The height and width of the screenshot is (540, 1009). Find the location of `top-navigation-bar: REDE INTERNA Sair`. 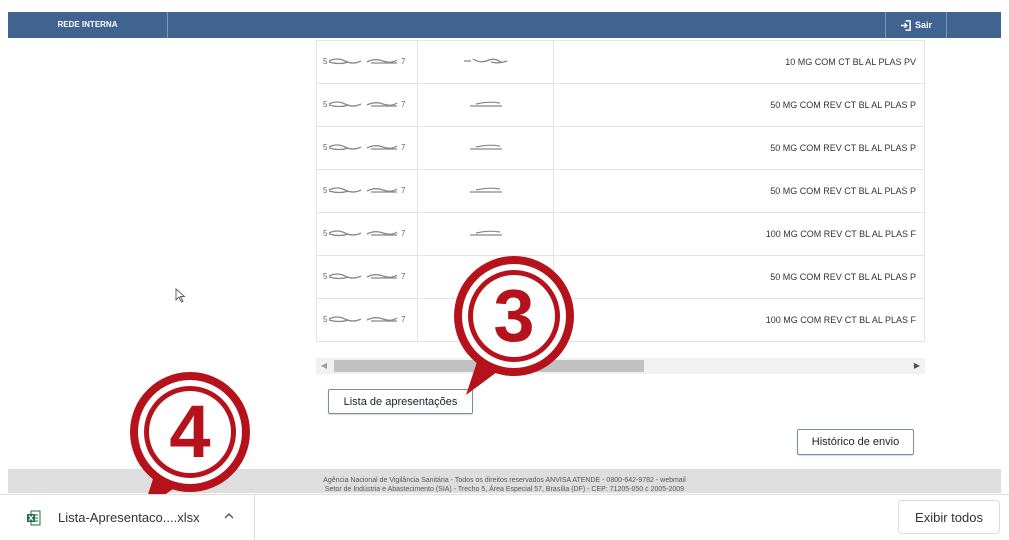

top-navigation-bar: REDE INTERNA Sair is located at coordinates (504, 25).